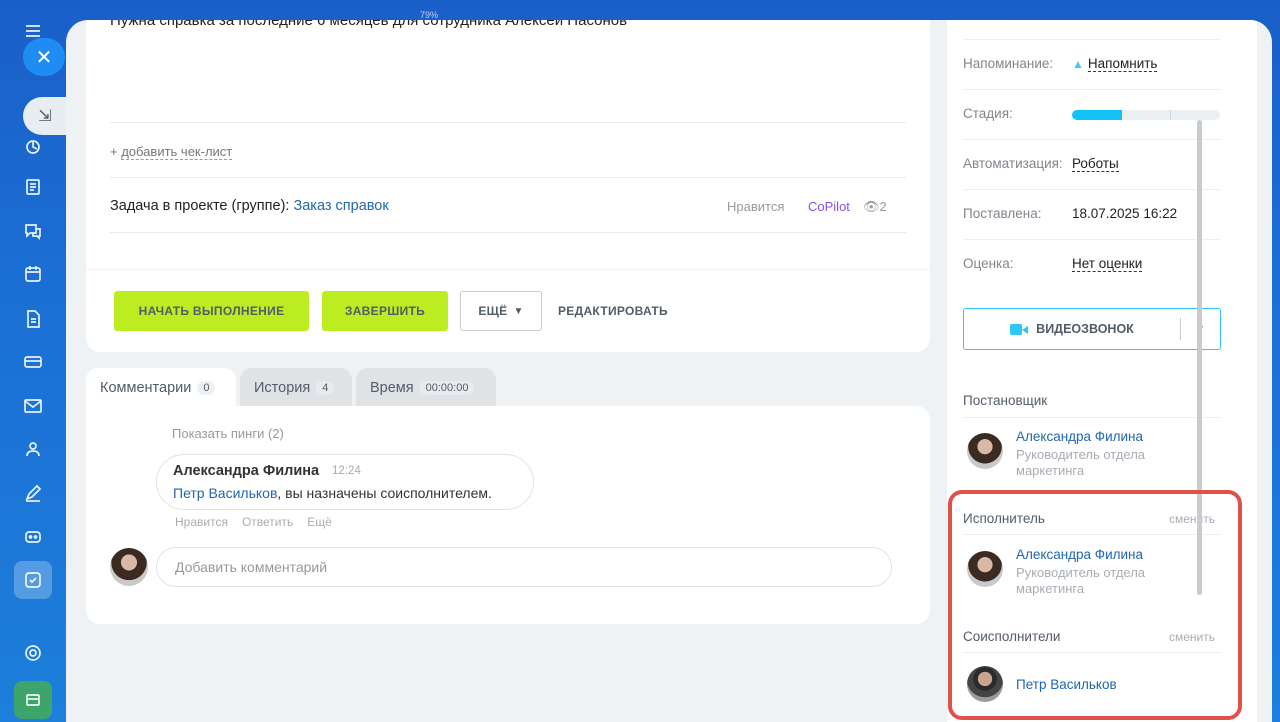  I want to click on comment-author: Александра Филина, so click(246, 471).